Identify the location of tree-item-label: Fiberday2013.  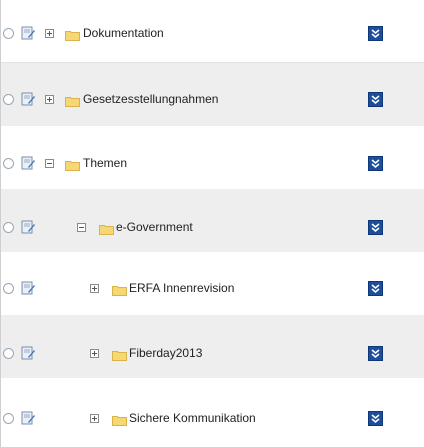
(165, 353).